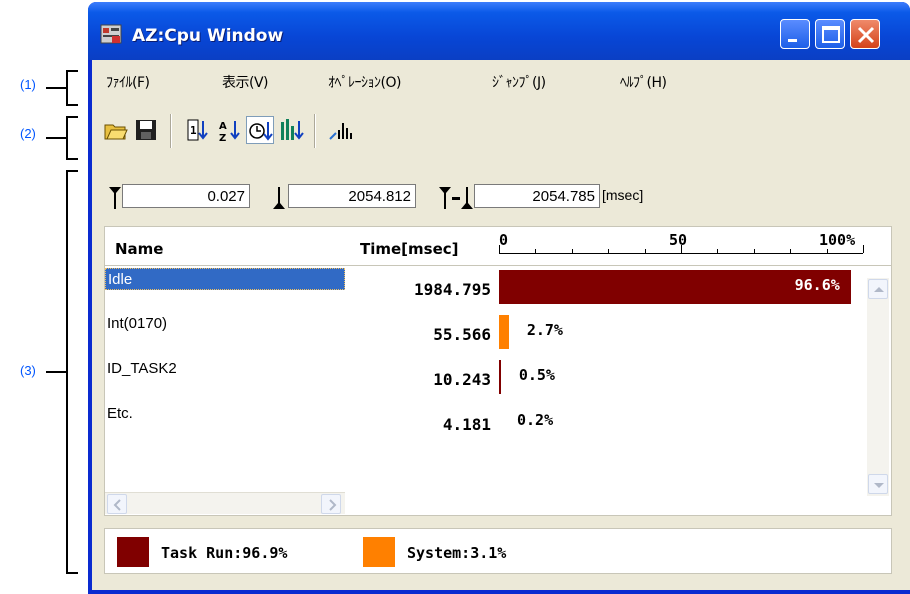 The image size is (910, 594). Describe the element at coordinates (678, 240) in the screenshot. I see `scale-tick-label: 50` at that location.